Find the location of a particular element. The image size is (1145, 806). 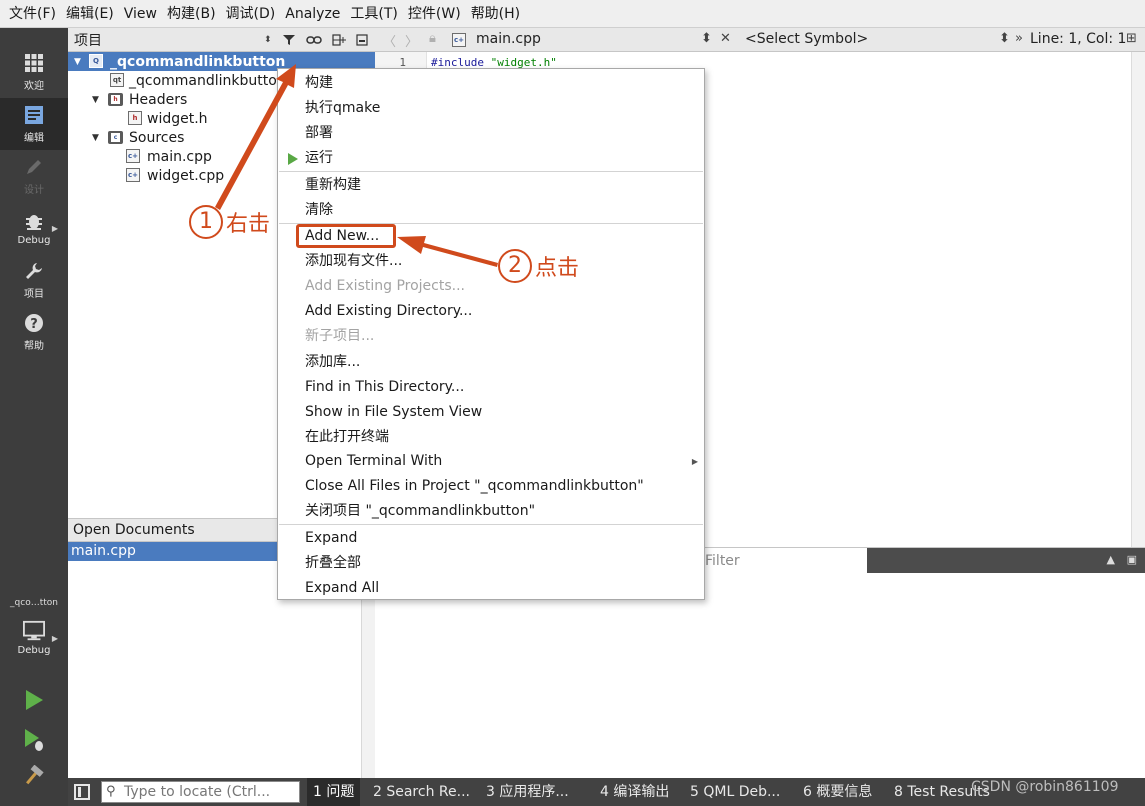

tab-compile-output: 4 编译输出 is located at coordinates (634, 792).